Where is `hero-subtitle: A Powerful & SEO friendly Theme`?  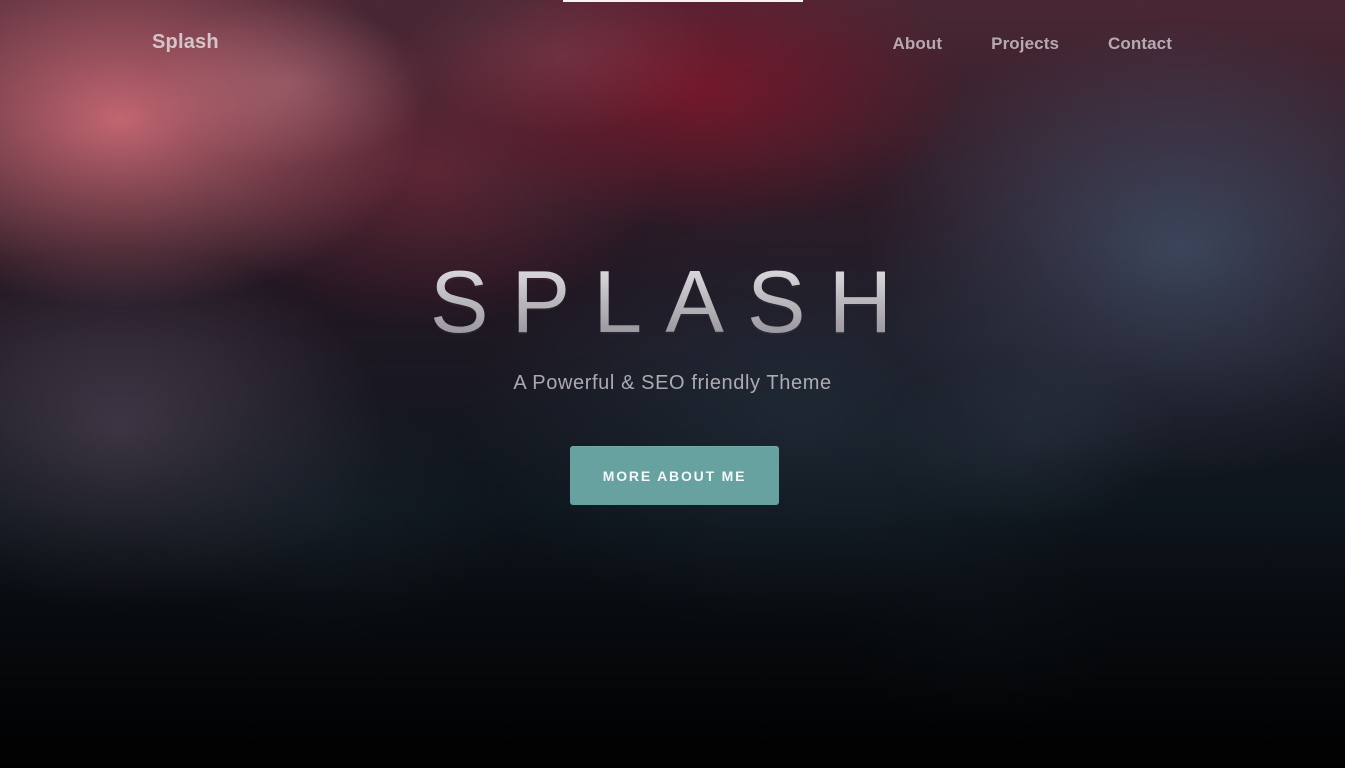
hero-subtitle: A Powerful & SEO friendly Theme is located at coordinates (672, 383).